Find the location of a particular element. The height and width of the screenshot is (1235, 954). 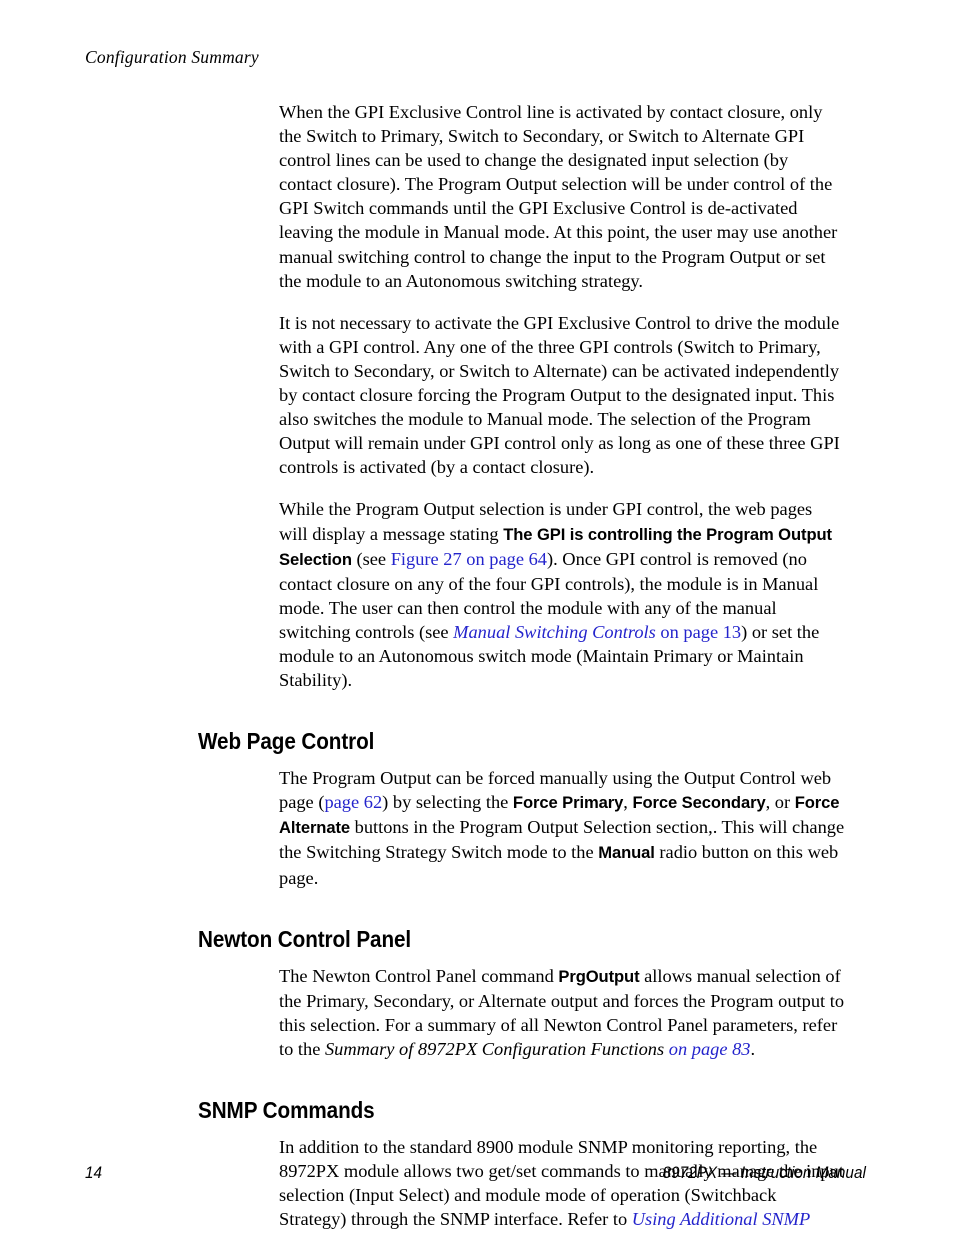

cross-reference-link-page-83: on page 83 is located at coordinates (707, 1049).